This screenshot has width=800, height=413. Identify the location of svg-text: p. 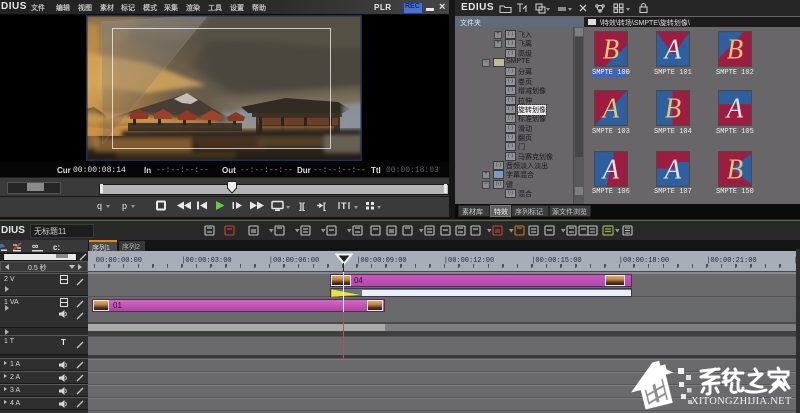
(124, 206).